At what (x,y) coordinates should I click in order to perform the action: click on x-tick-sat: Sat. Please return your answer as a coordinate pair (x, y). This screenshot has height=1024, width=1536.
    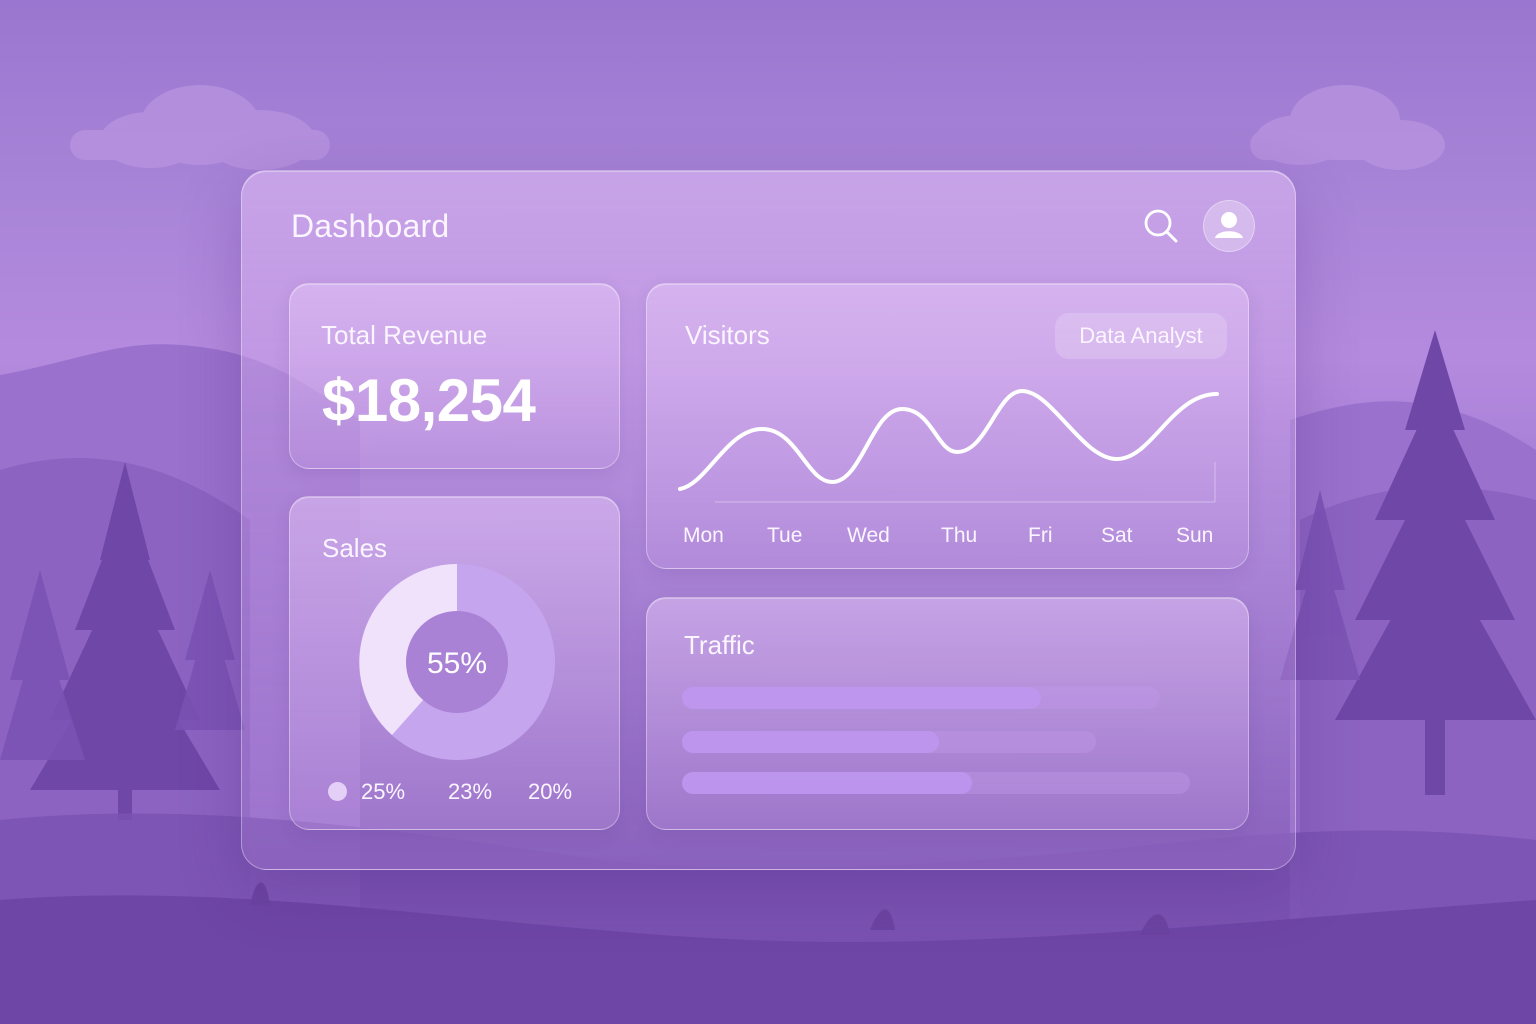
    Looking at the image, I should click on (1117, 535).